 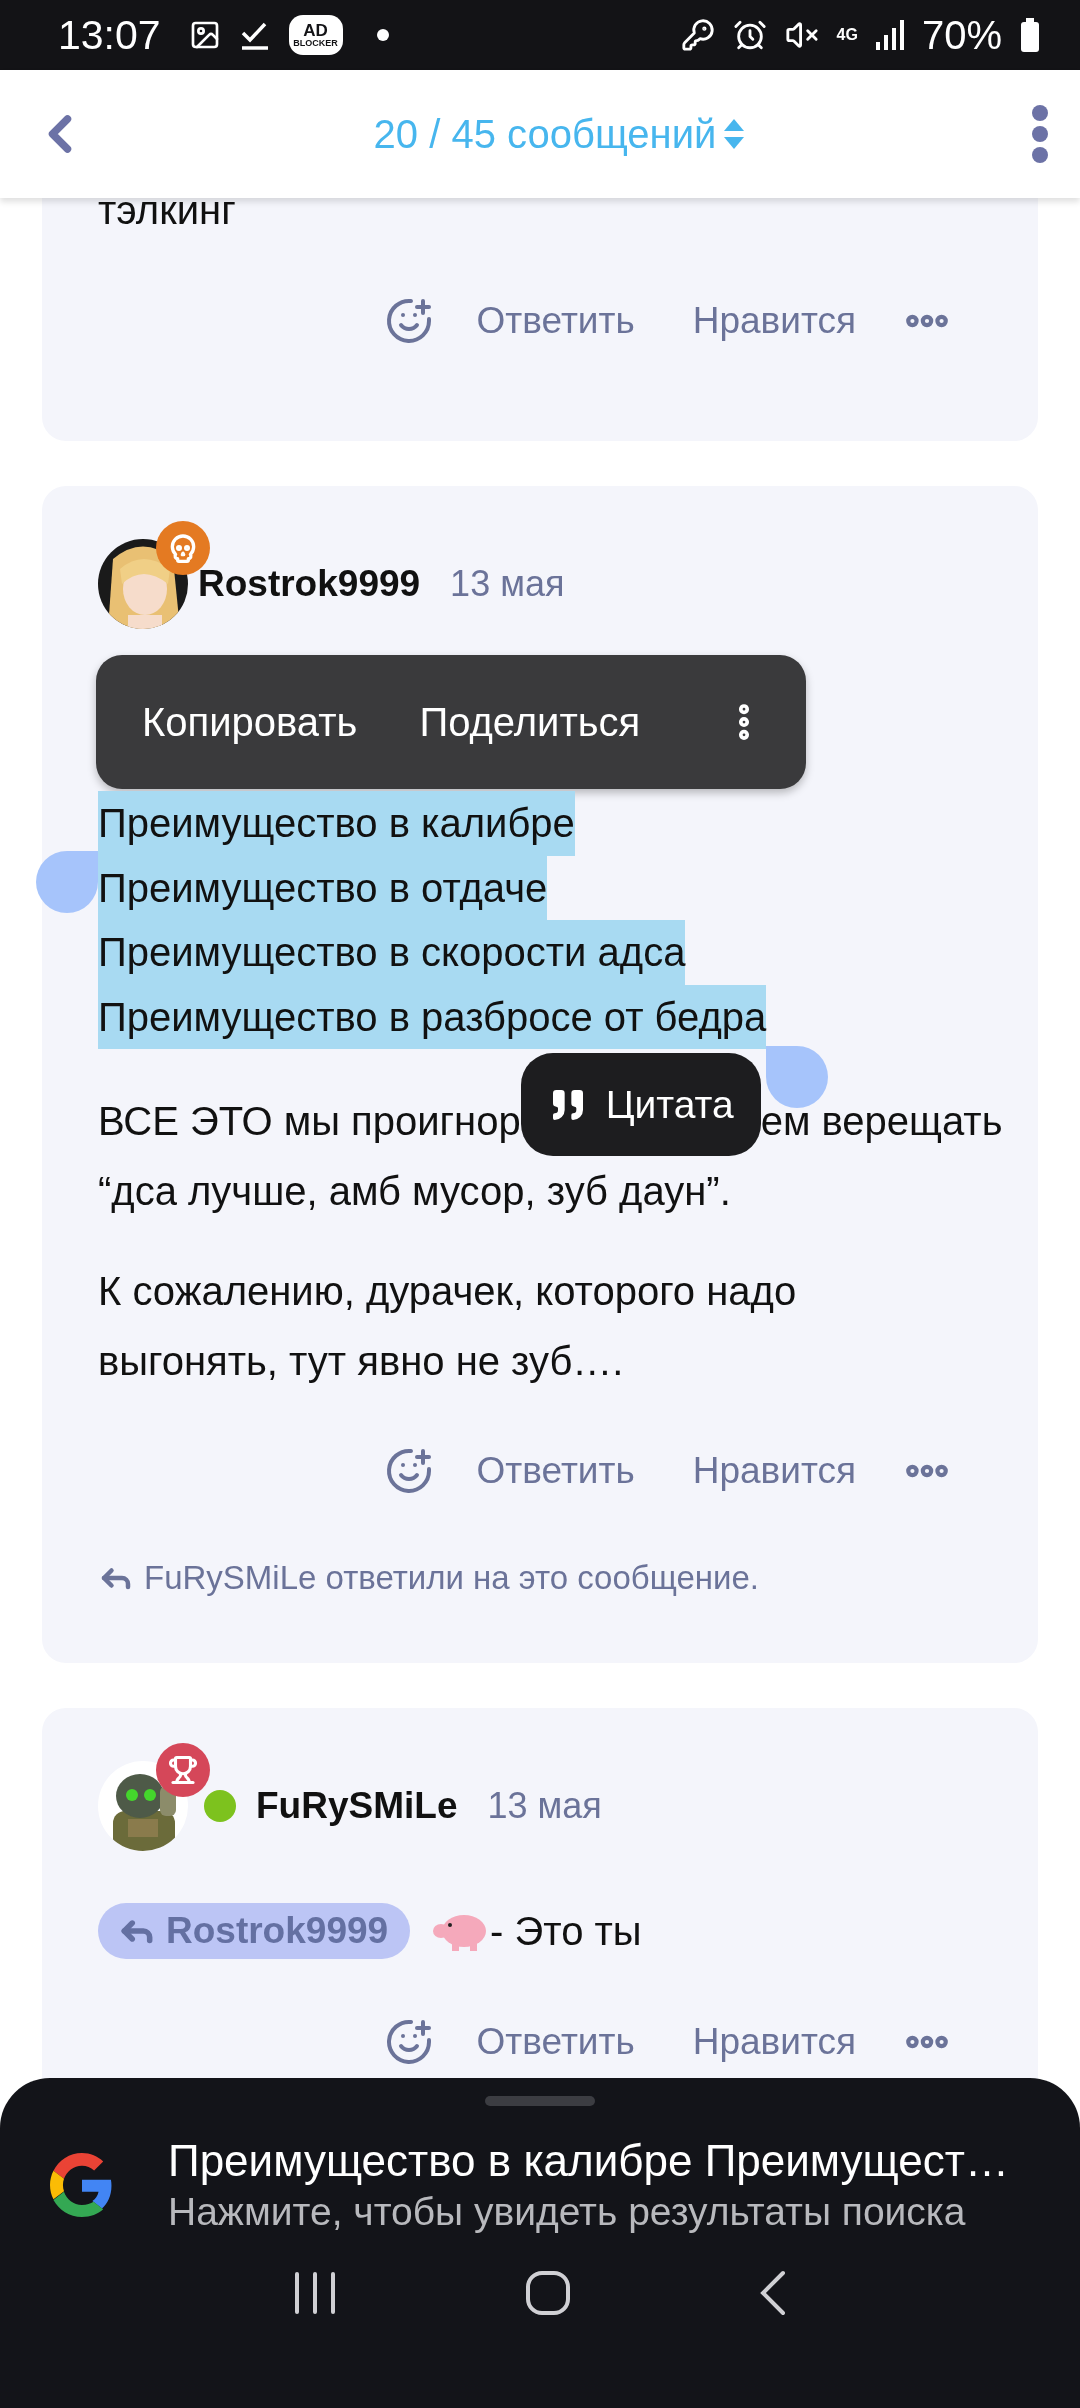 I want to click on menu-item: Поделиться, so click(x=530, y=722).